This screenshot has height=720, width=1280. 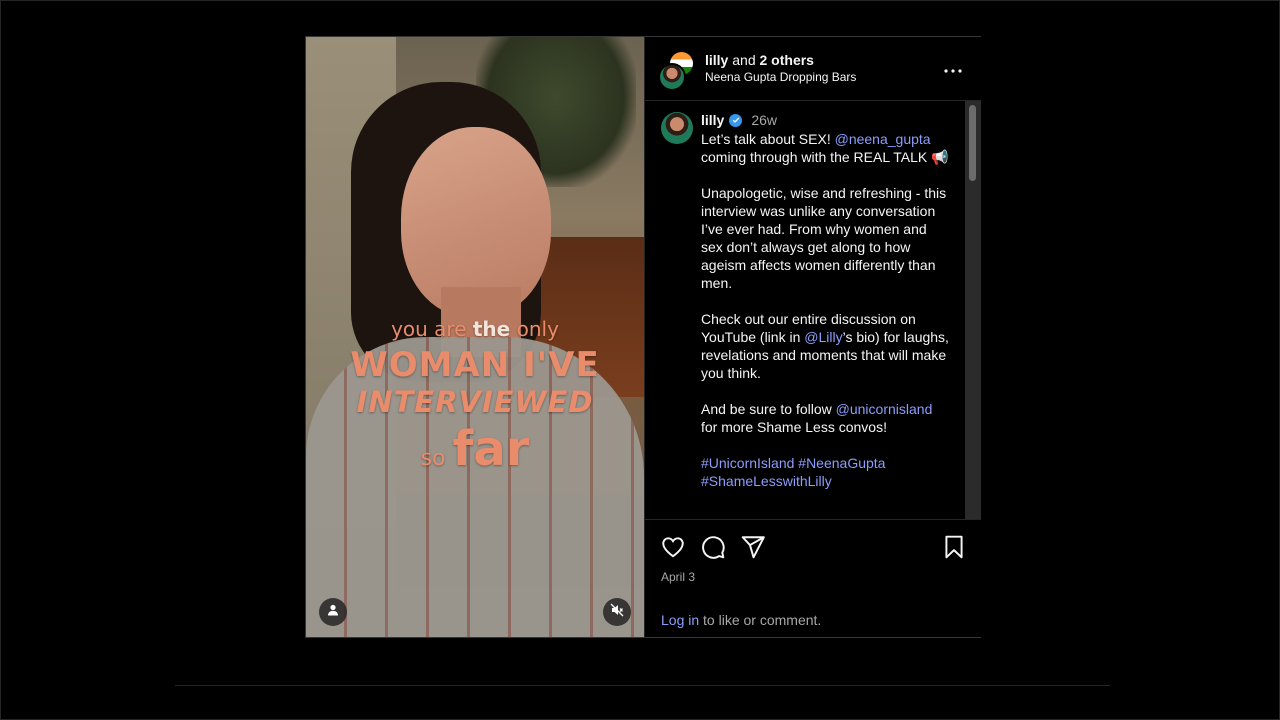 I want to click on login-prompt: Log in to like or comment., so click(x=741, y=620).